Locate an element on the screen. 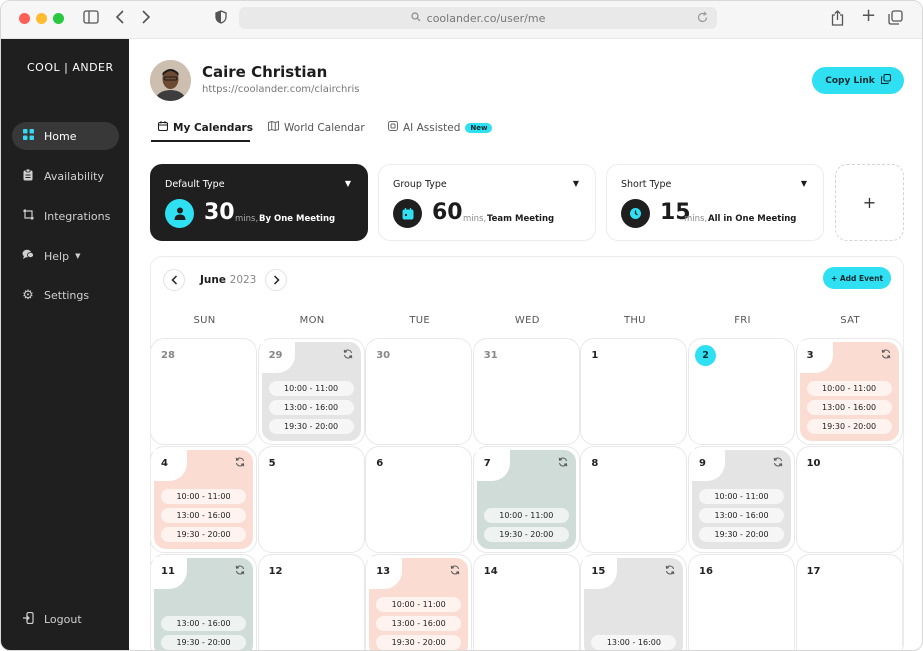  sidebar-item-label: Home is located at coordinates (60, 136).